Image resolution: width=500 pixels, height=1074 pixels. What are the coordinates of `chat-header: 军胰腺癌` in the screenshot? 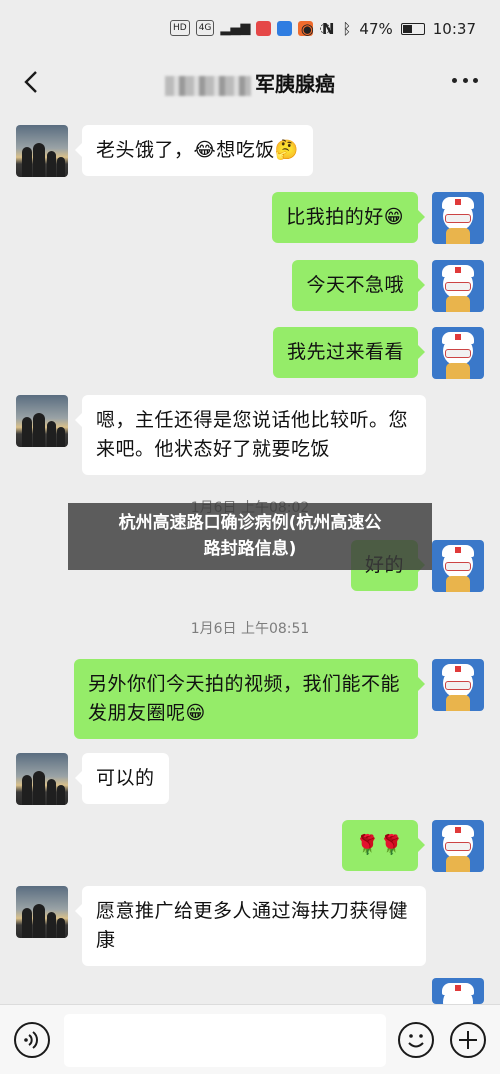 It's located at (250, 82).